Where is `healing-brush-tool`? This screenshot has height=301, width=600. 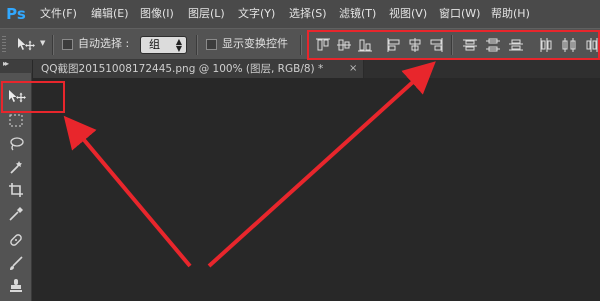 healing-brush-tool is located at coordinates (16, 240).